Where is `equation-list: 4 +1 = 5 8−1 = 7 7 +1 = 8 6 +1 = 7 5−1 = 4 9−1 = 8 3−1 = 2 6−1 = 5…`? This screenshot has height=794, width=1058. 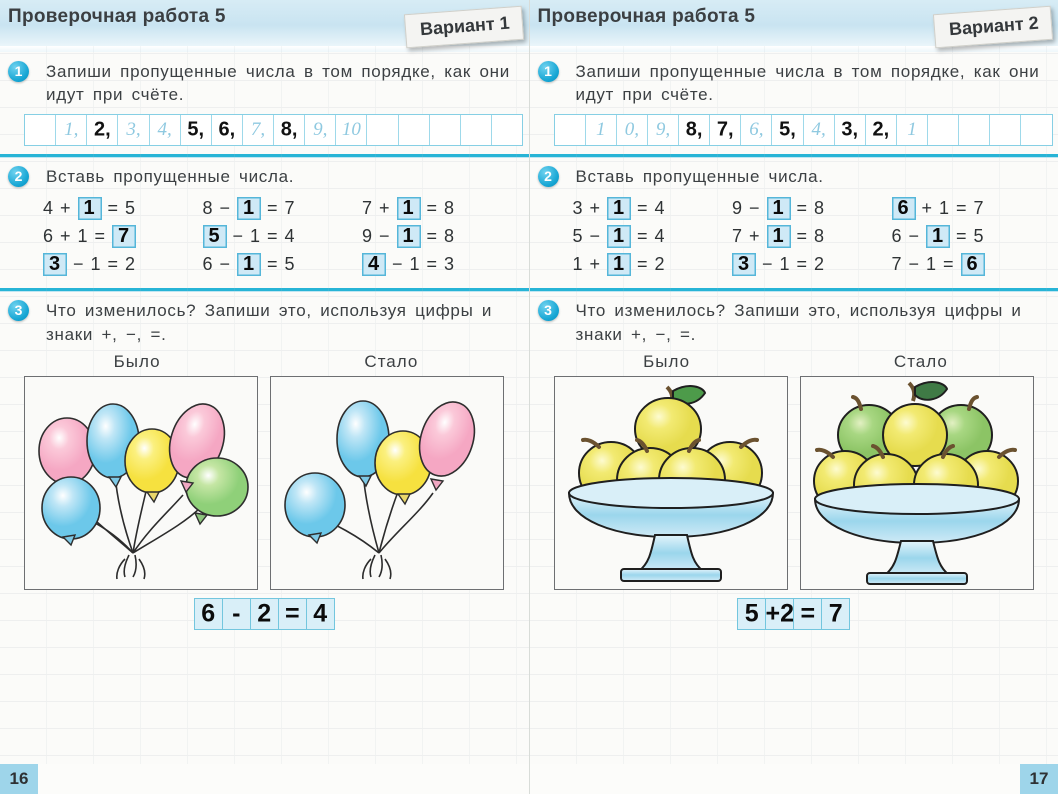 equation-list: 4 +1 = 5 8−1 = 7 7 +1 = 8 6 +1 = 7 5−1 = 4 9−1 = 8 3−1 = 2 6−1 = 5… is located at coordinates (279, 236).